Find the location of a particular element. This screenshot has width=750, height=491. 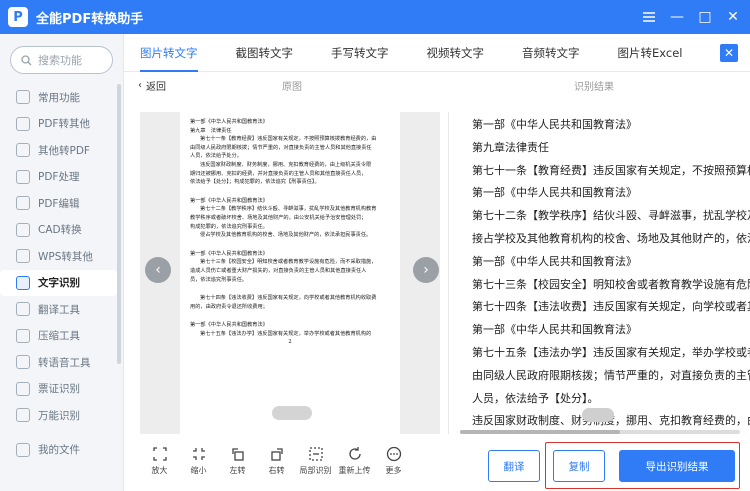

original-line: 违反国家财政制度、财务制度，挪用、克扣教育经费的，由上级机关责令限 is located at coordinates (286, 164).